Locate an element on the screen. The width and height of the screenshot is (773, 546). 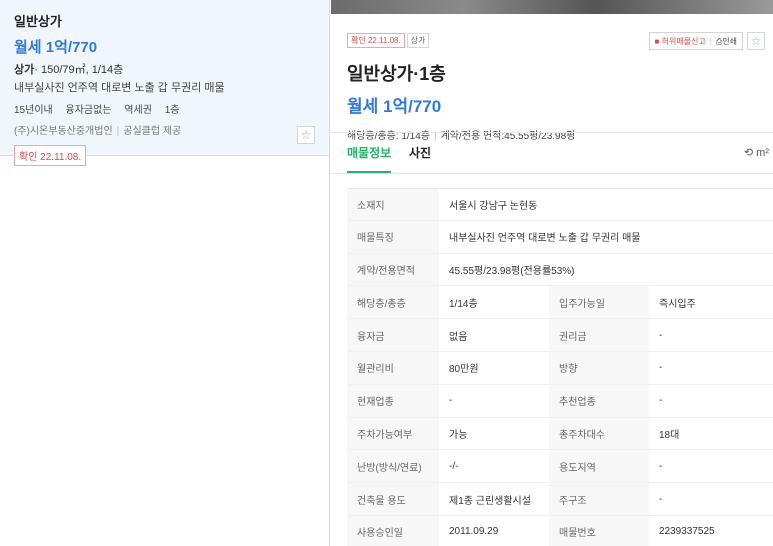
table-label: 난방(방식/연료) is located at coordinates (393, 466).